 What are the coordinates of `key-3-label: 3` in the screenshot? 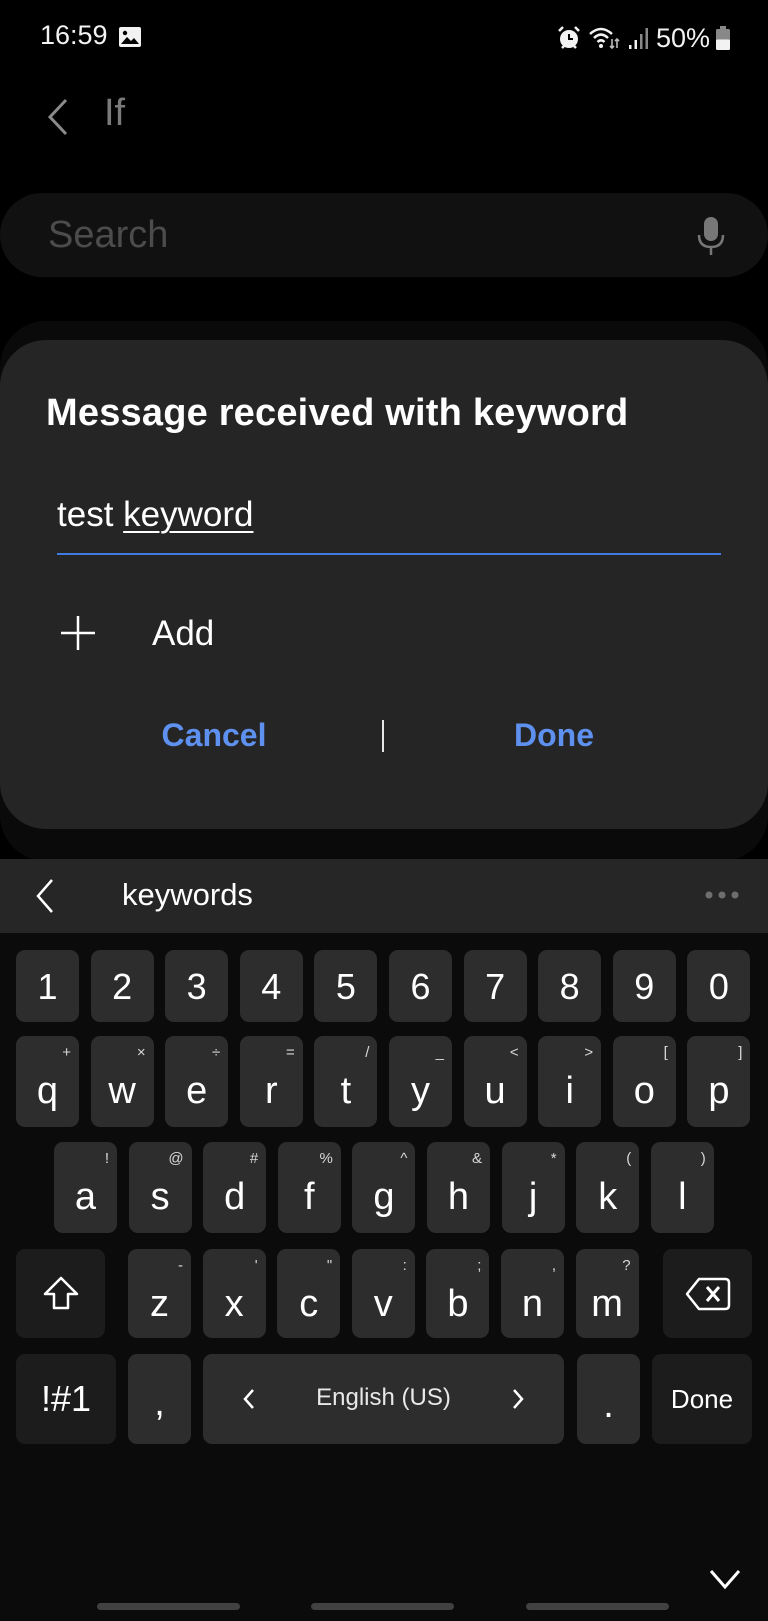 It's located at (196, 986).